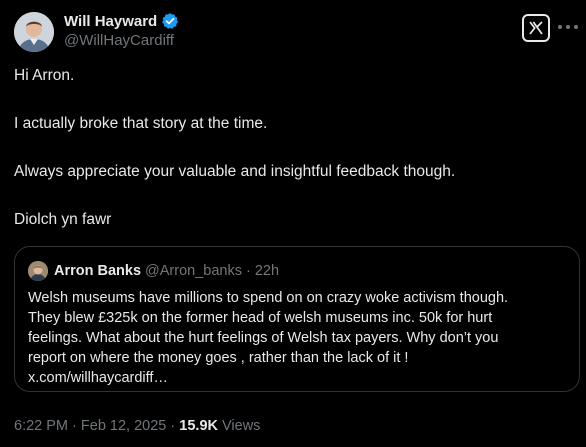 The image size is (586, 447). Describe the element at coordinates (536, 28) in the screenshot. I see `x-logo-icon` at that location.